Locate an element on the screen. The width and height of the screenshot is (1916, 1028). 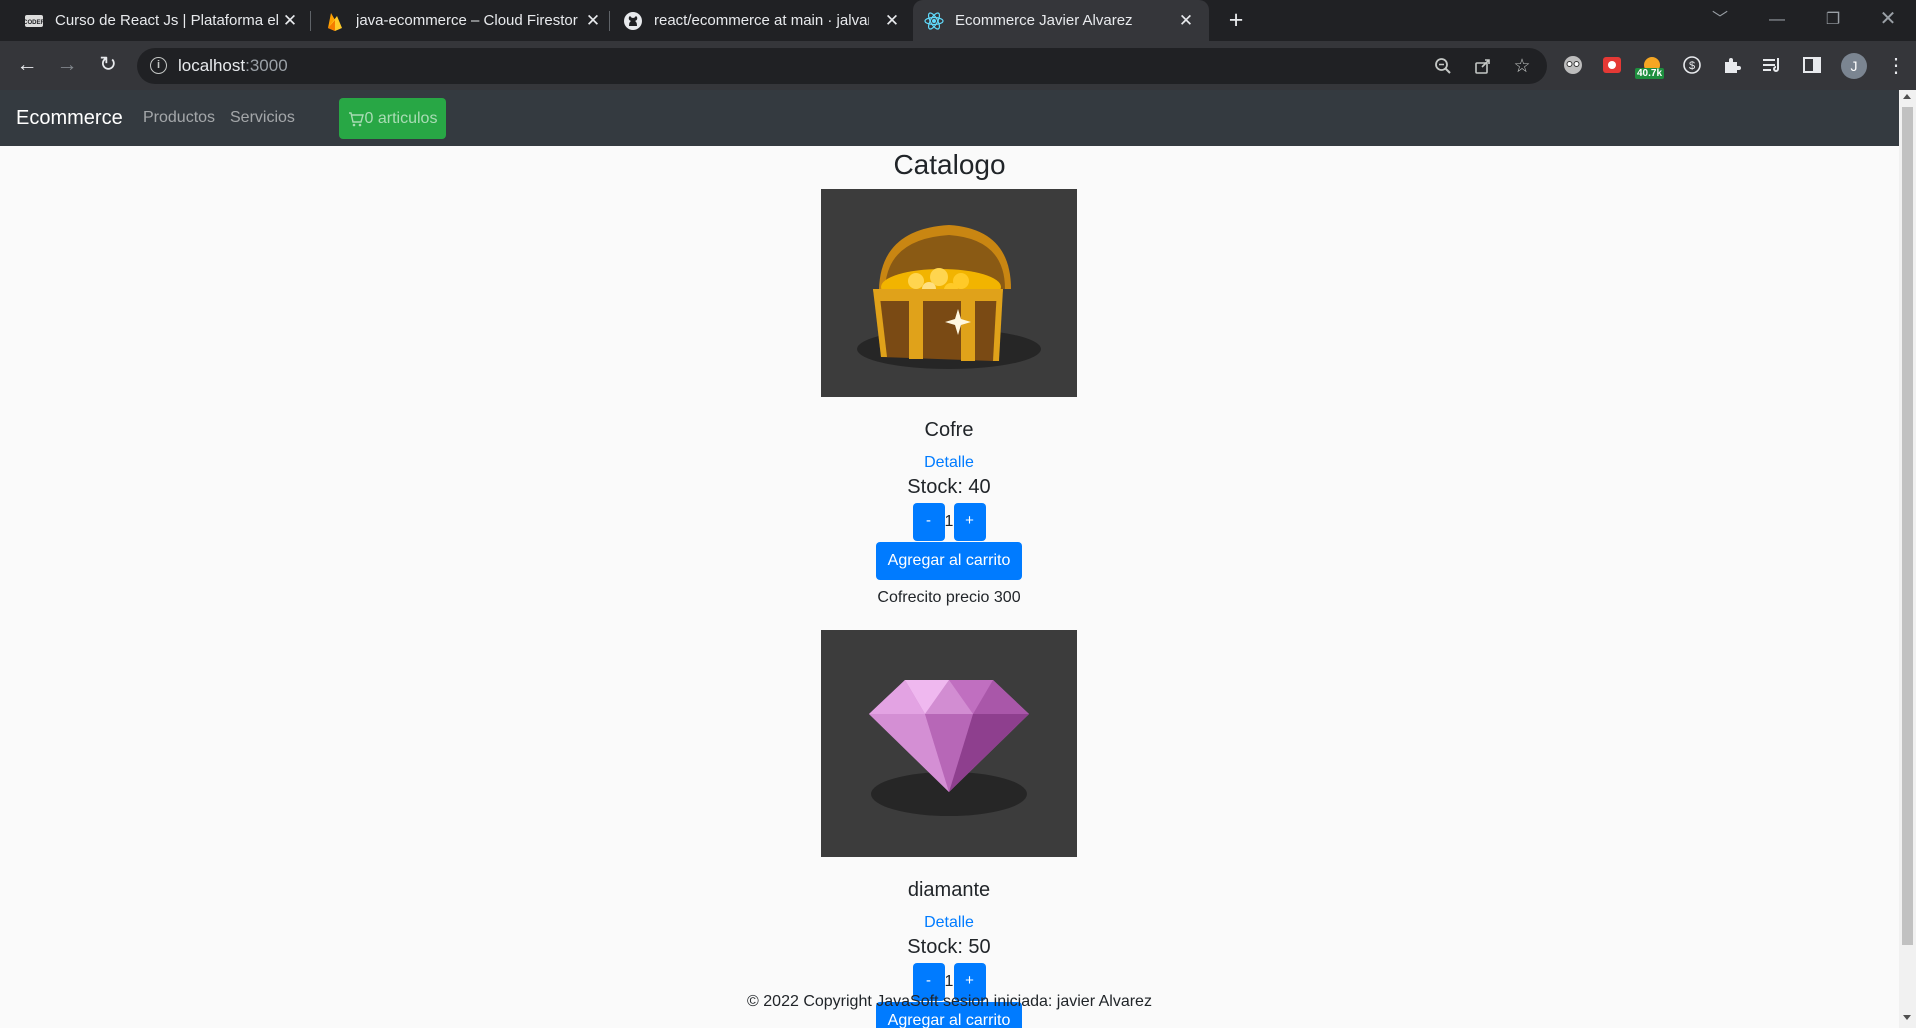
tab-ecommerce-active: Ecommerce Javier Alvarez ✕ is located at coordinates (1061, 20).